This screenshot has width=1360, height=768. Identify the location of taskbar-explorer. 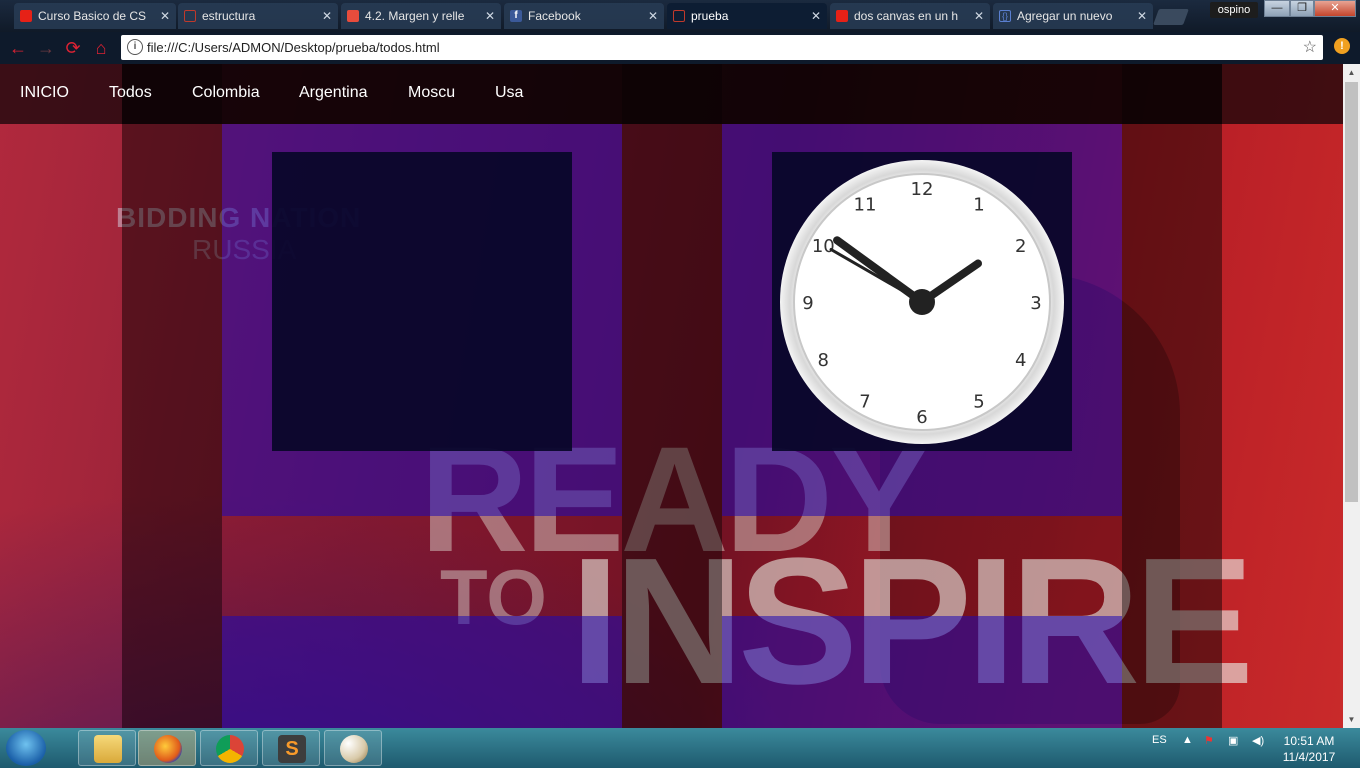
(107, 748).